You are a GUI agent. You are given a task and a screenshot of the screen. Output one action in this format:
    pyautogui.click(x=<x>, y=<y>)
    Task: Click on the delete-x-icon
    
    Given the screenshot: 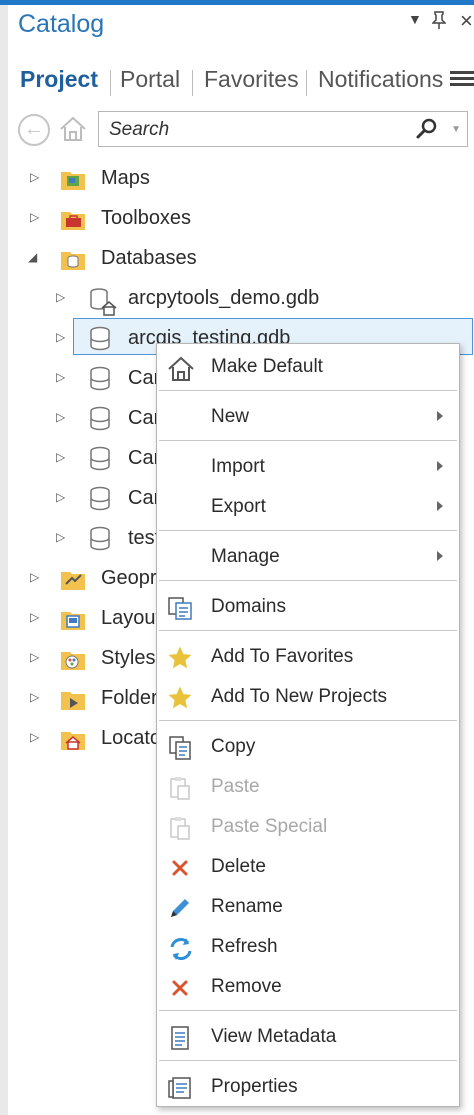 What is the action you would take?
    pyautogui.click(x=180, y=868)
    